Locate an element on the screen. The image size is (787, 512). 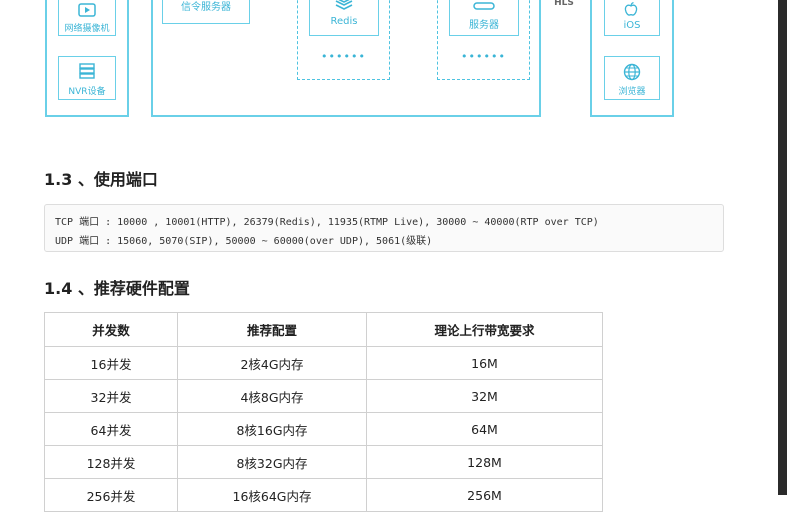
server-label: 服务器 is located at coordinates (484, 25).